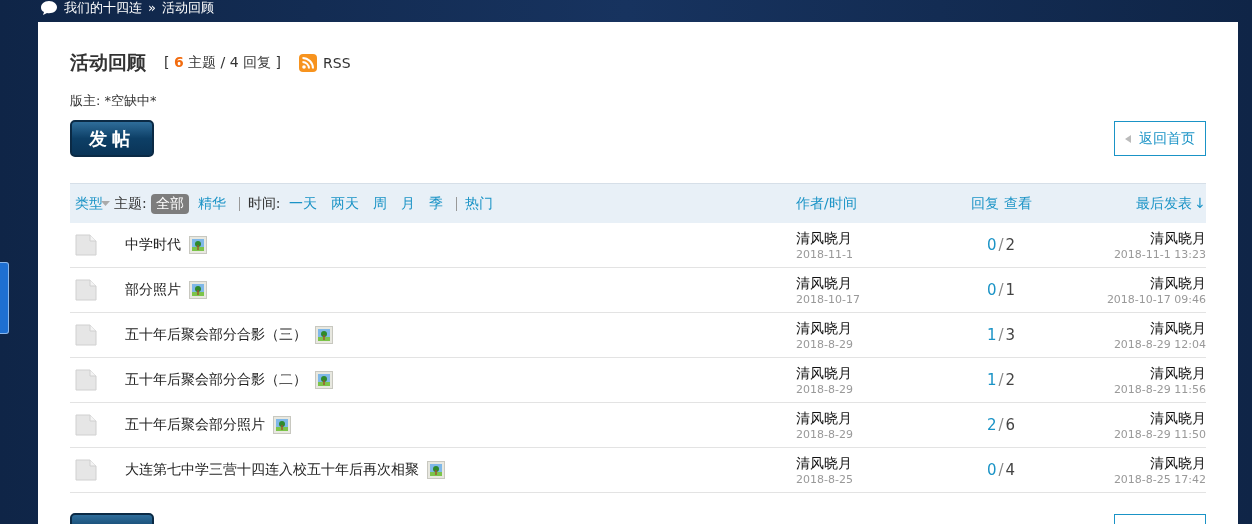 The width and height of the screenshot is (1252, 524). I want to click on forum-title: 活动回顾, so click(108, 62).